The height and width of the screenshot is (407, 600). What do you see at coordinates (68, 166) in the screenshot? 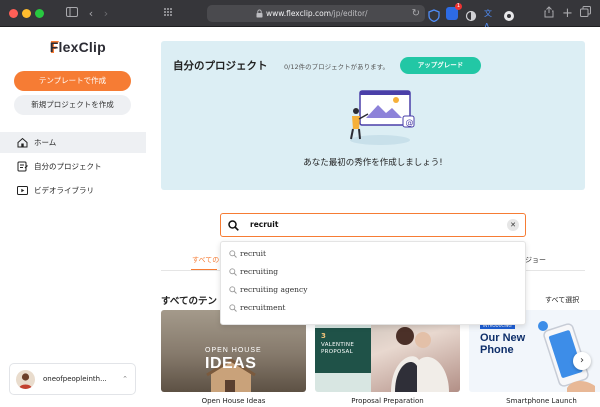
I see `sidebar-item-label: 自分のプロジェクト` at bounding box center [68, 166].